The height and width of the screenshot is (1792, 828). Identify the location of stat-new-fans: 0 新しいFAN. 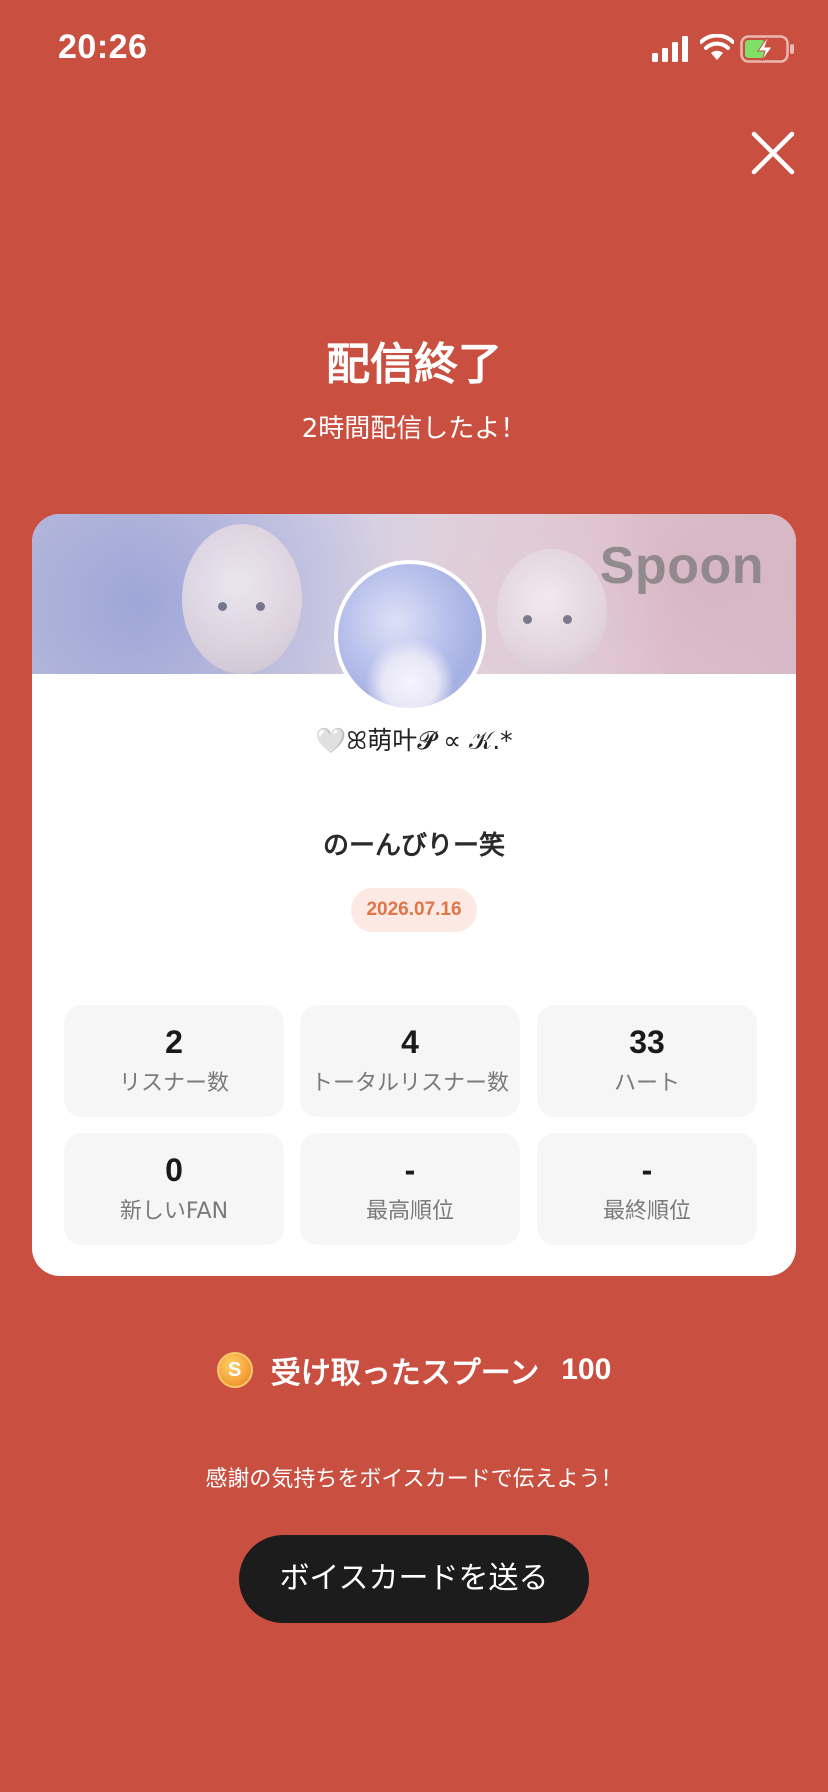
(174, 1189).